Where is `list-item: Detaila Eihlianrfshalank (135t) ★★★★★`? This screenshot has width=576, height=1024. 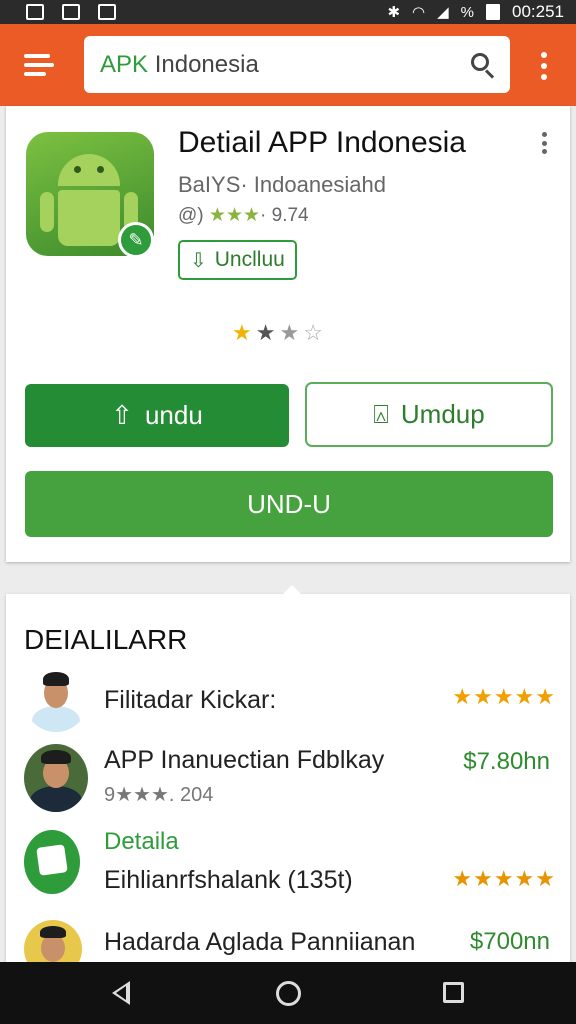
list-item: Detaila Eihlianrfshalank (135t) ★★★★★ is located at coordinates (288, 866).